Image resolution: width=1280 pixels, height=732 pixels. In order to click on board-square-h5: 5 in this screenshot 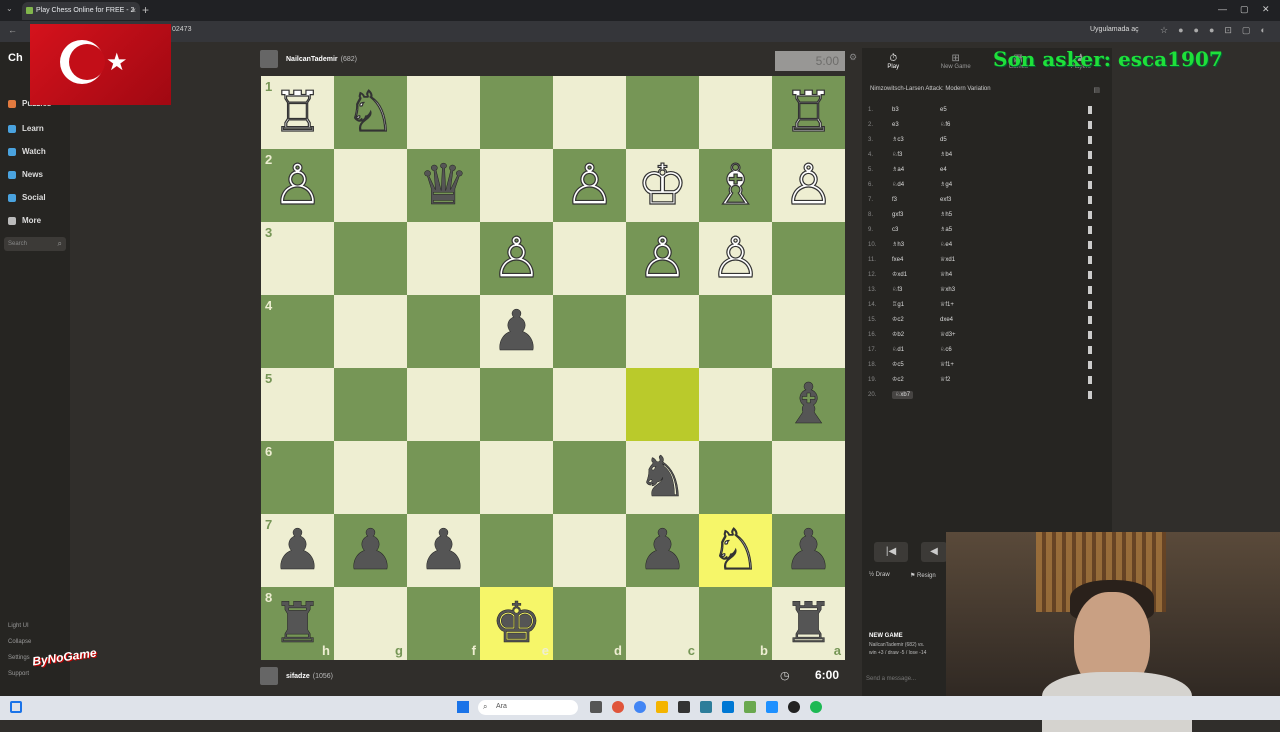, I will do `click(297, 404)`.